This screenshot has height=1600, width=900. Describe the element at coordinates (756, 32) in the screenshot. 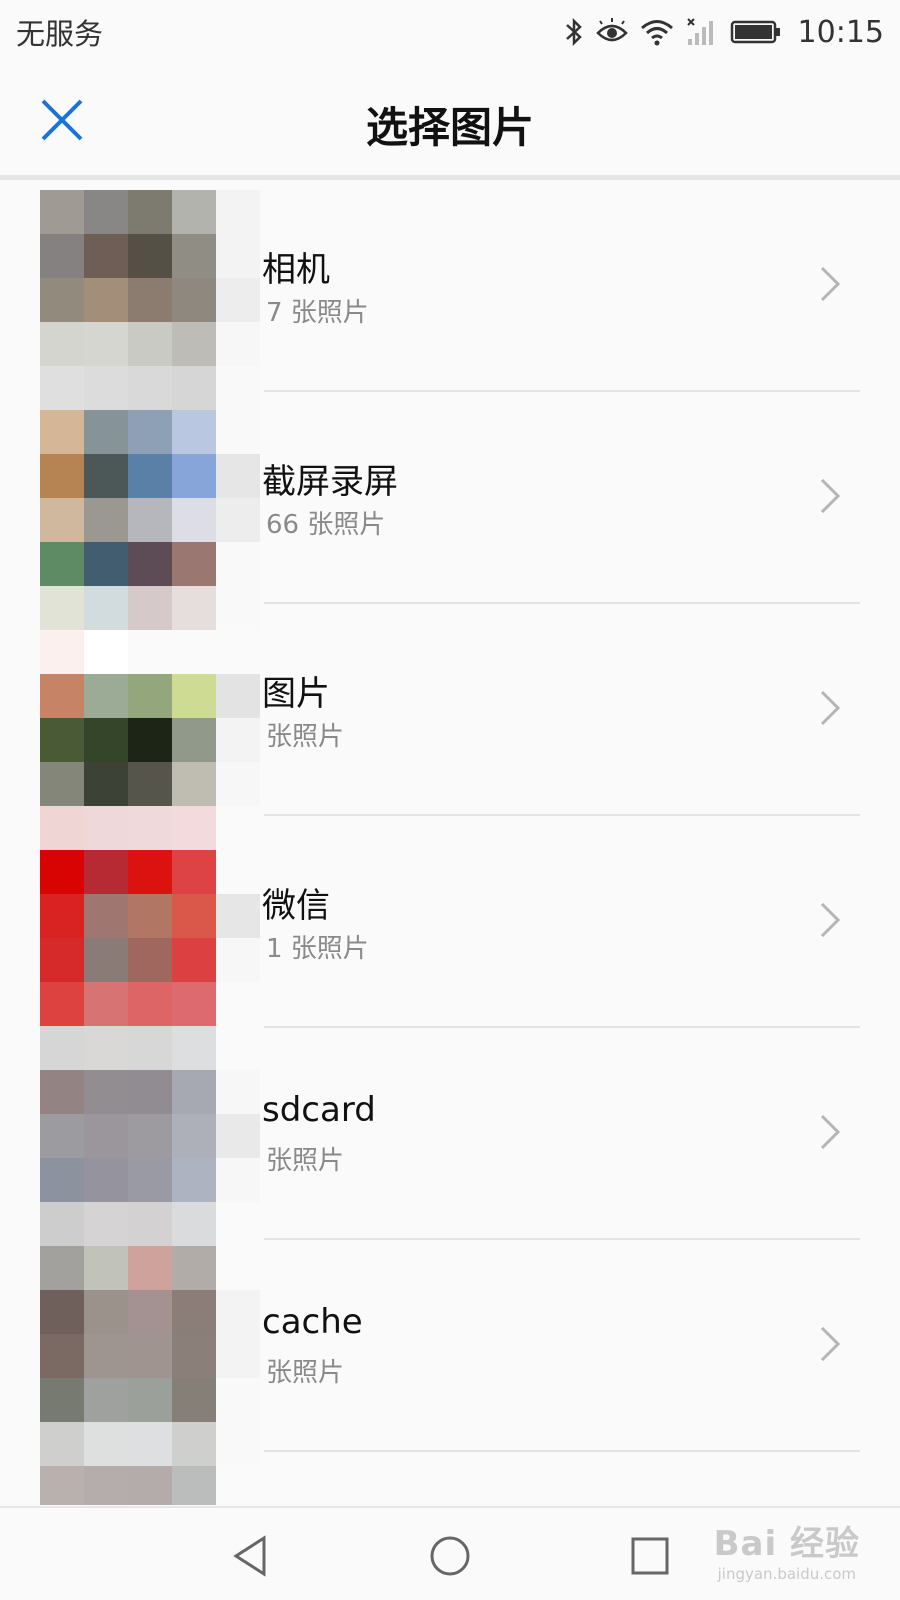

I see `battery-icon` at that location.